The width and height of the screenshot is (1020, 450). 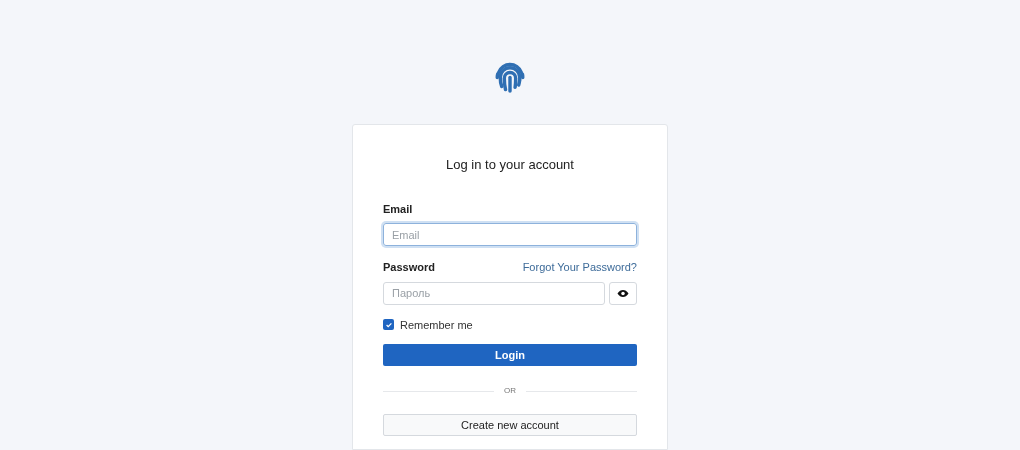 What do you see at coordinates (510, 391) in the screenshot?
I see `or-divider-text: OR` at bounding box center [510, 391].